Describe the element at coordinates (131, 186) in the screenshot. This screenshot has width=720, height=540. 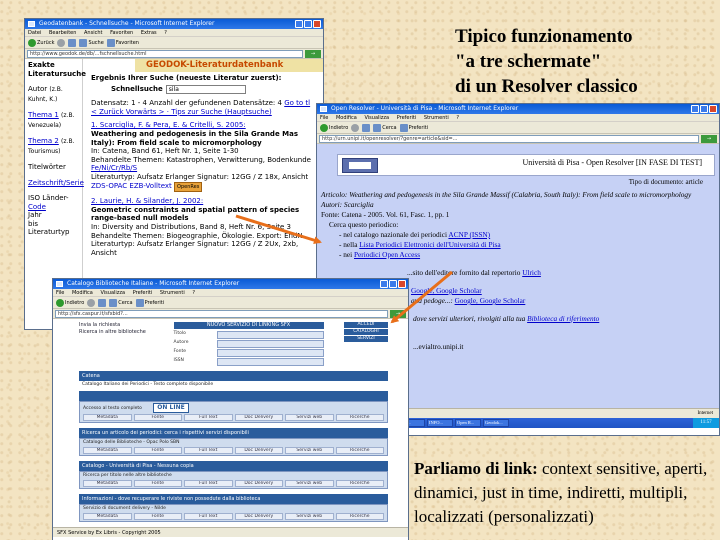
I see `zds-link: ZDS-OPAC EZB-Volltext` at that location.